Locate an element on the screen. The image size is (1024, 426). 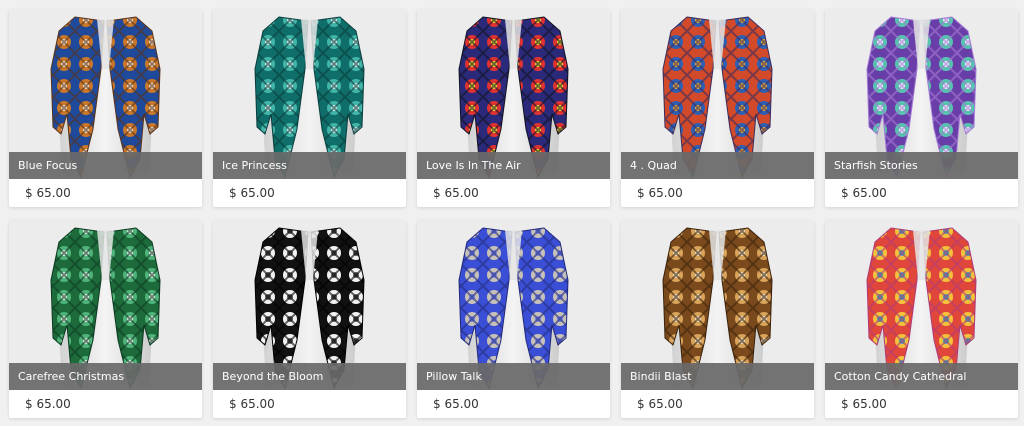
product-card: Carefree Christmas $ 65.00 is located at coordinates (105, 319).